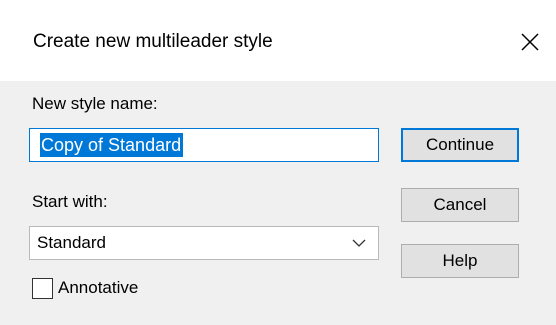 The width and height of the screenshot is (556, 325). I want to click on annotative-label: Annotative, so click(98, 287).